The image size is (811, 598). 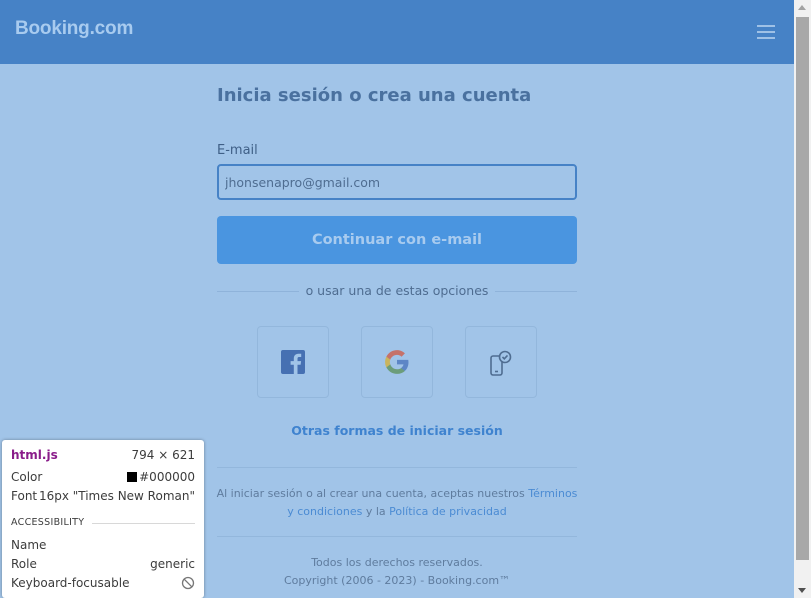 What do you see at coordinates (448, 511) in the screenshot?
I see `privacy-link: Política de privacidad` at bounding box center [448, 511].